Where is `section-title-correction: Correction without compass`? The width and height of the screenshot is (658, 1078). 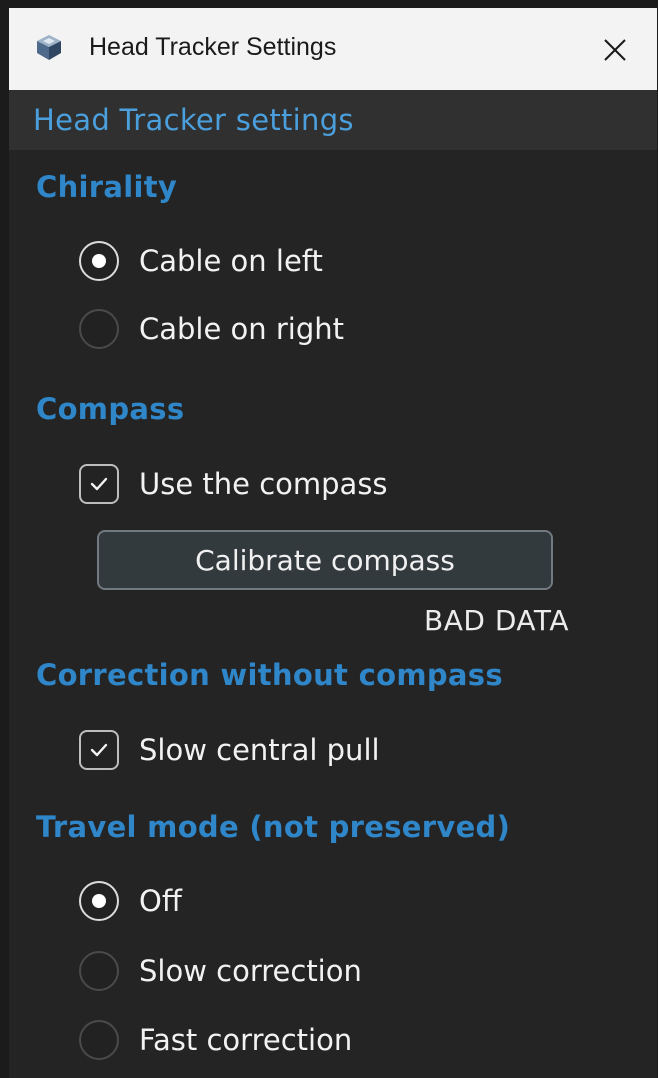 section-title-correction: Correction without compass is located at coordinates (269, 675).